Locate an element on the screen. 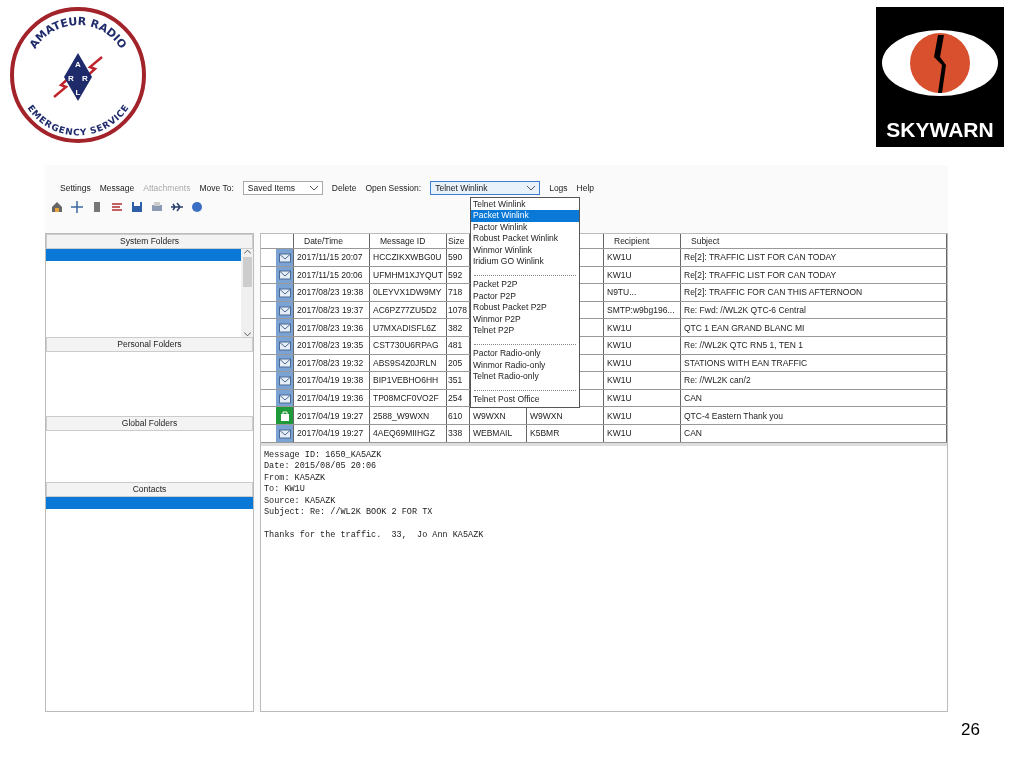 Image resolution: width=1024 pixels, height=768 pixels. session-option: Robust Packet P2P is located at coordinates (525, 308).